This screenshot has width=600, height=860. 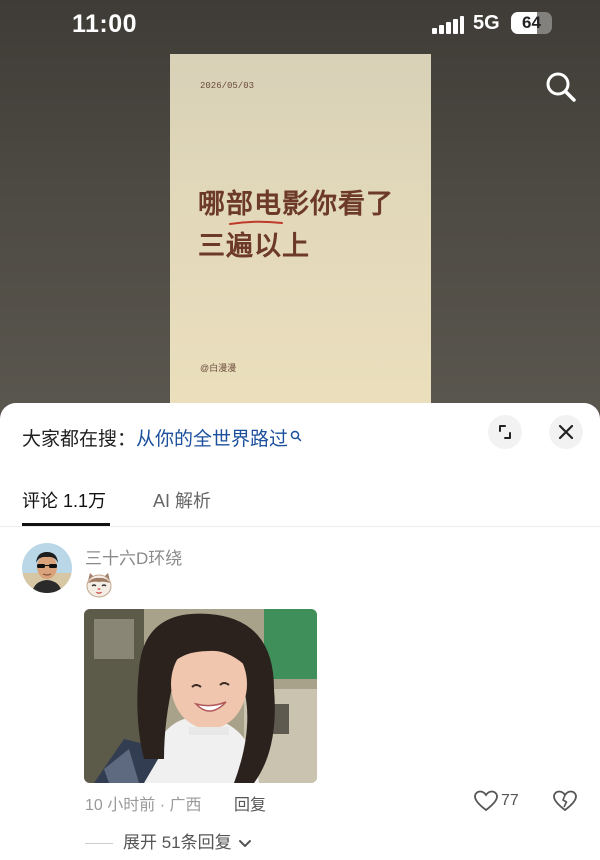 I want to click on tab-comments: 评论 1.1万, so click(x=64, y=500).